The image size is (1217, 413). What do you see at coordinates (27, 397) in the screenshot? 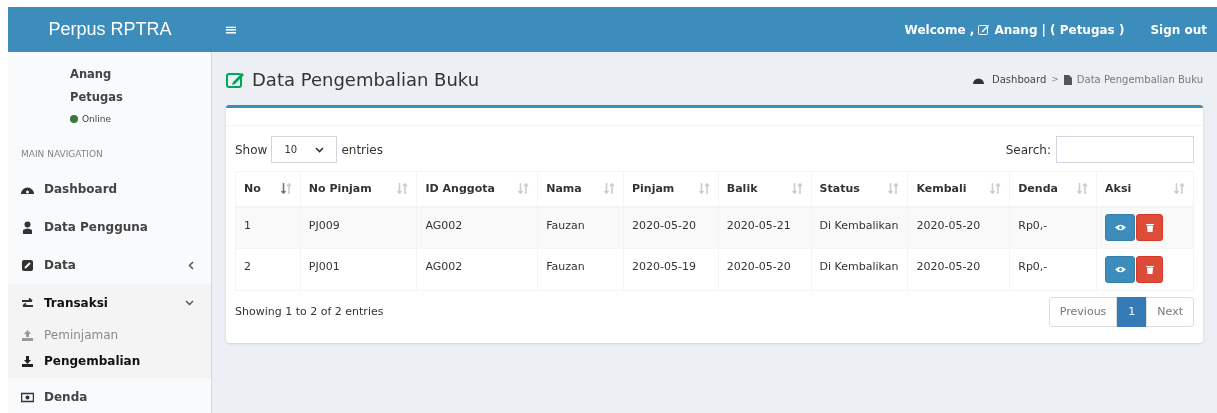
I see `money-icon` at bounding box center [27, 397].